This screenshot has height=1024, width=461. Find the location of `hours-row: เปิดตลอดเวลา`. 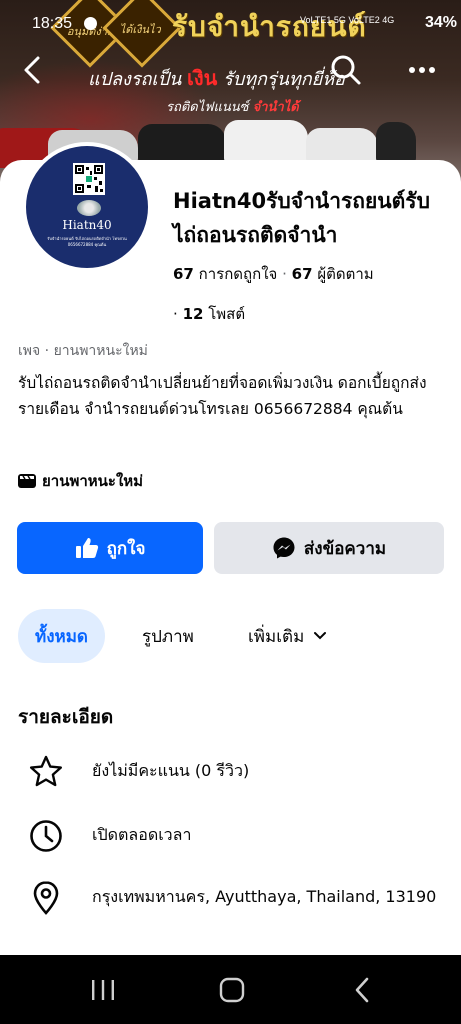

hours-row: เปิดตลอดเวลา is located at coordinates (238, 837).